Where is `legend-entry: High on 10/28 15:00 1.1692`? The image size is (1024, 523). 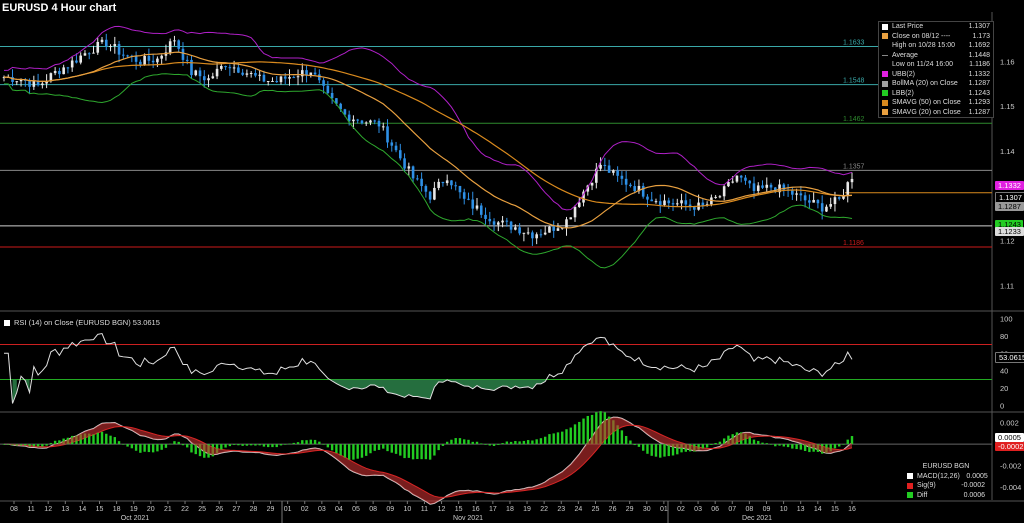
legend-entry: High on 10/28 15:00 1.1692 is located at coordinates (936, 46).